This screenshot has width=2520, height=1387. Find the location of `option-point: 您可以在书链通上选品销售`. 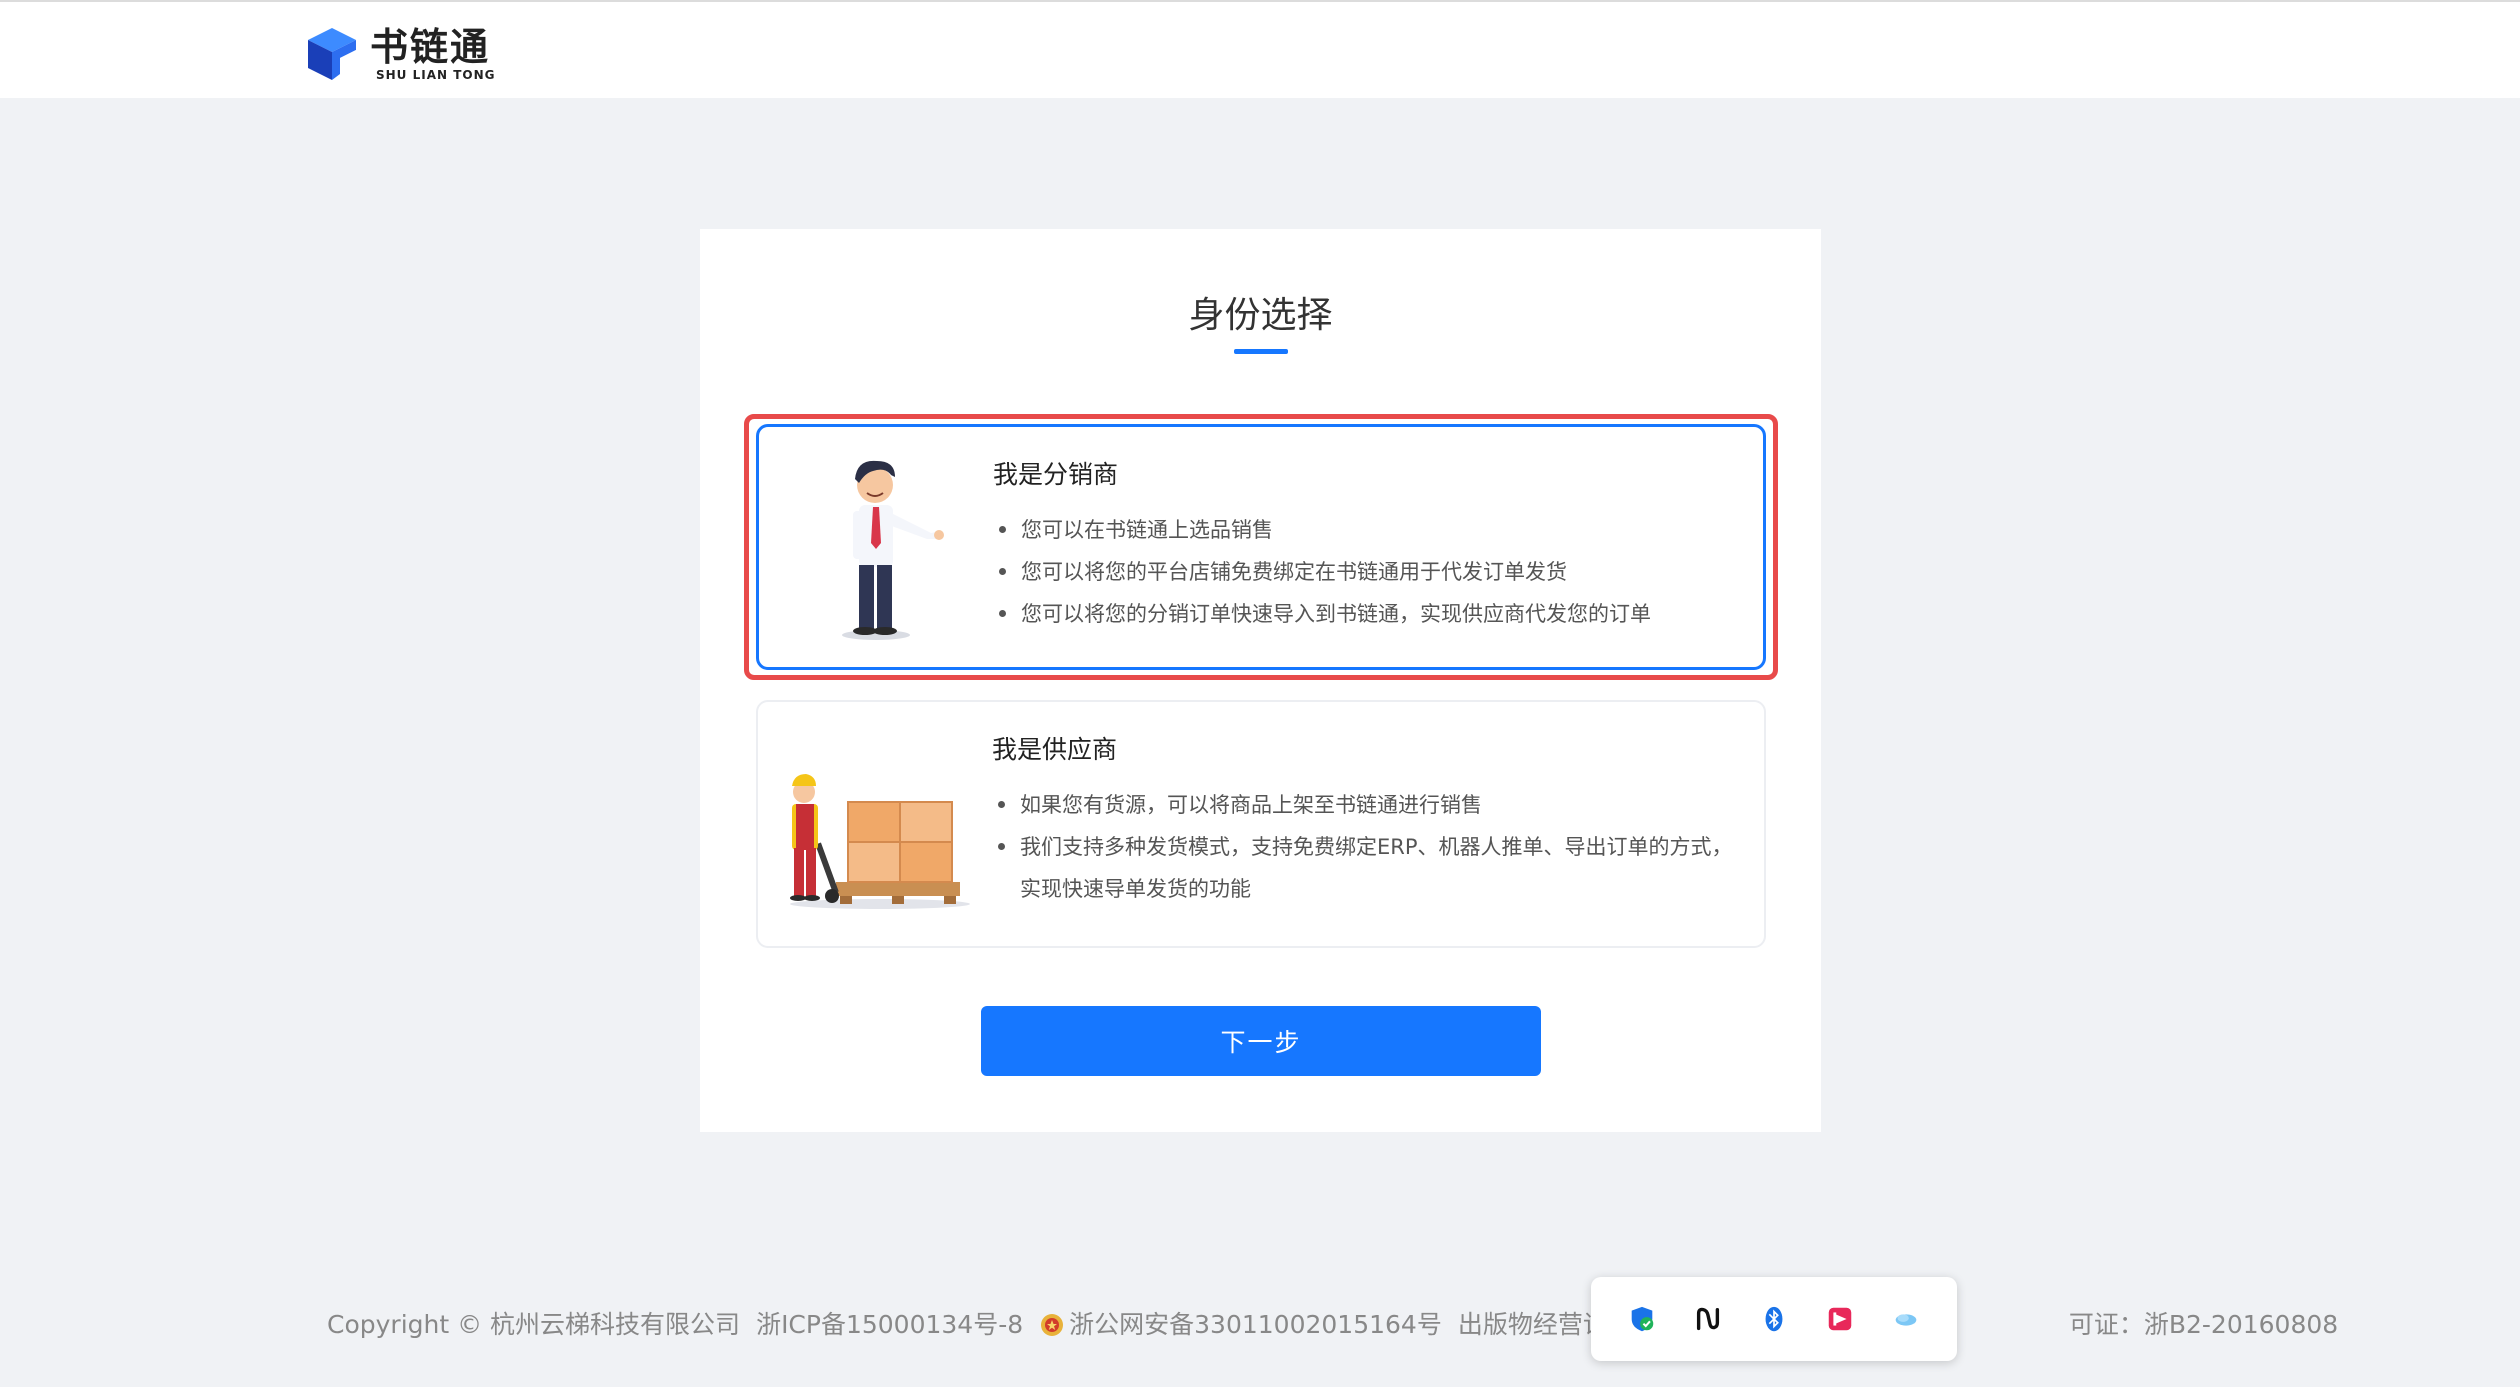

option-point: 您可以在书链通上选品销售 is located at coordinates (1368, 530).